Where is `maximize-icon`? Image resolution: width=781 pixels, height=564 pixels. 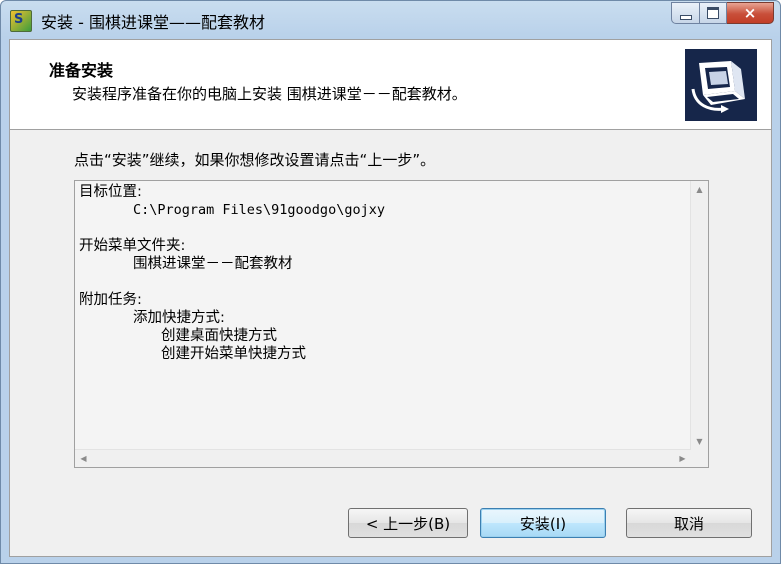
maximize-icon is located at coordinates (713, 13).